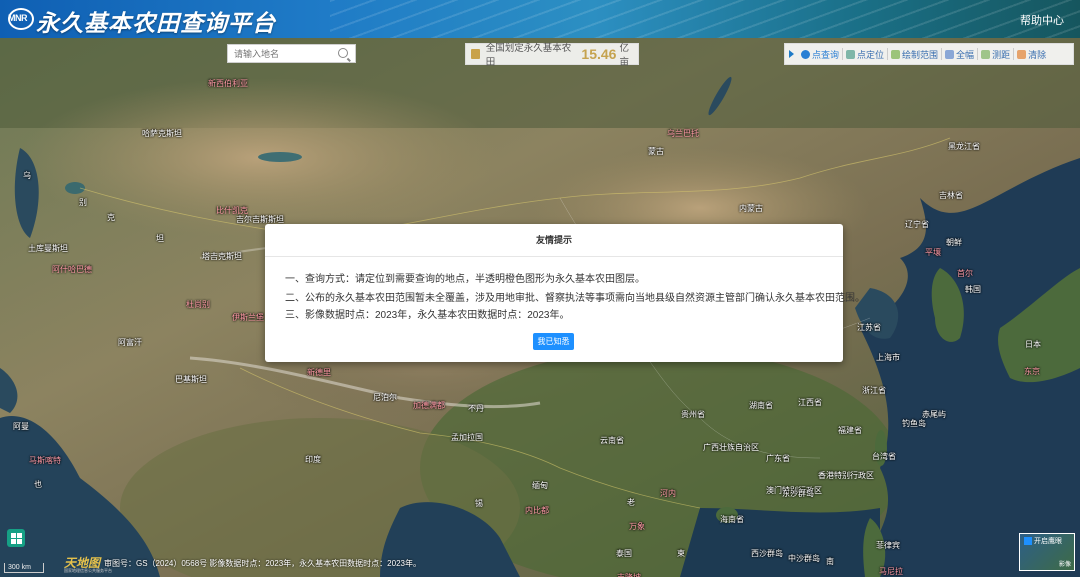  I want to click on place-label: 不丹, so click(476, 408).